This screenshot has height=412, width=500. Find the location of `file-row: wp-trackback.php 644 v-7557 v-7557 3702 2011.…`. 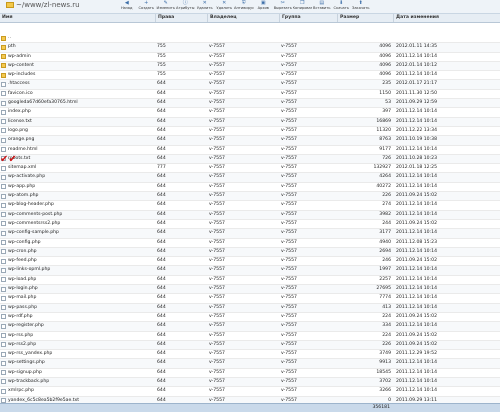

file-row: wp-trackback.php 644 v-7557 v-7557 3702 2011.… is located at coordinates (250, 382).